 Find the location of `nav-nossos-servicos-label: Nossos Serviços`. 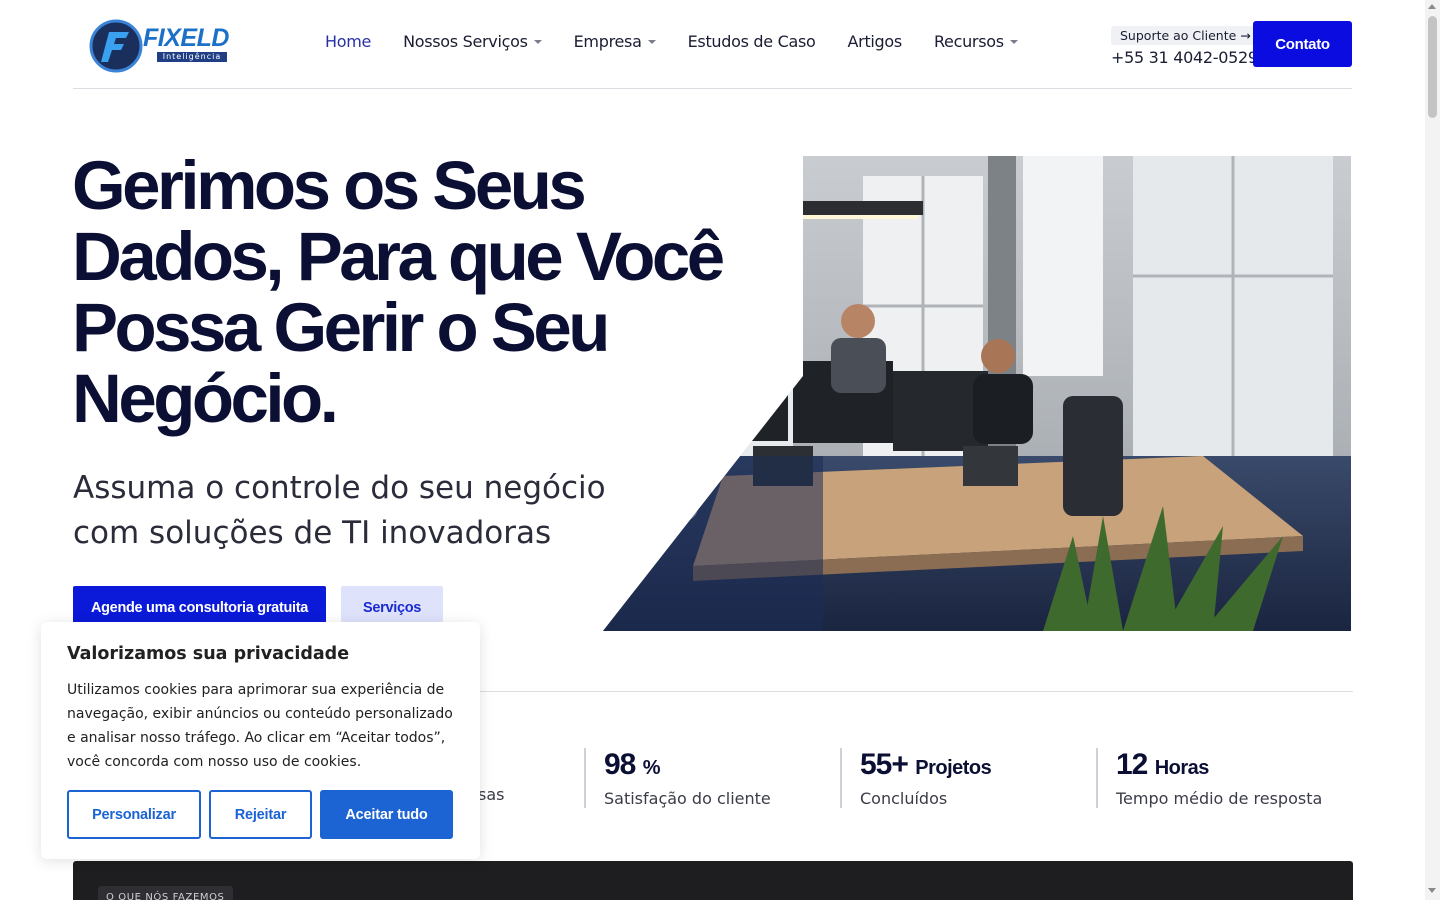

nav-nossos-servicos-label: Nossos Serviços is located at coordinates (465, 41).